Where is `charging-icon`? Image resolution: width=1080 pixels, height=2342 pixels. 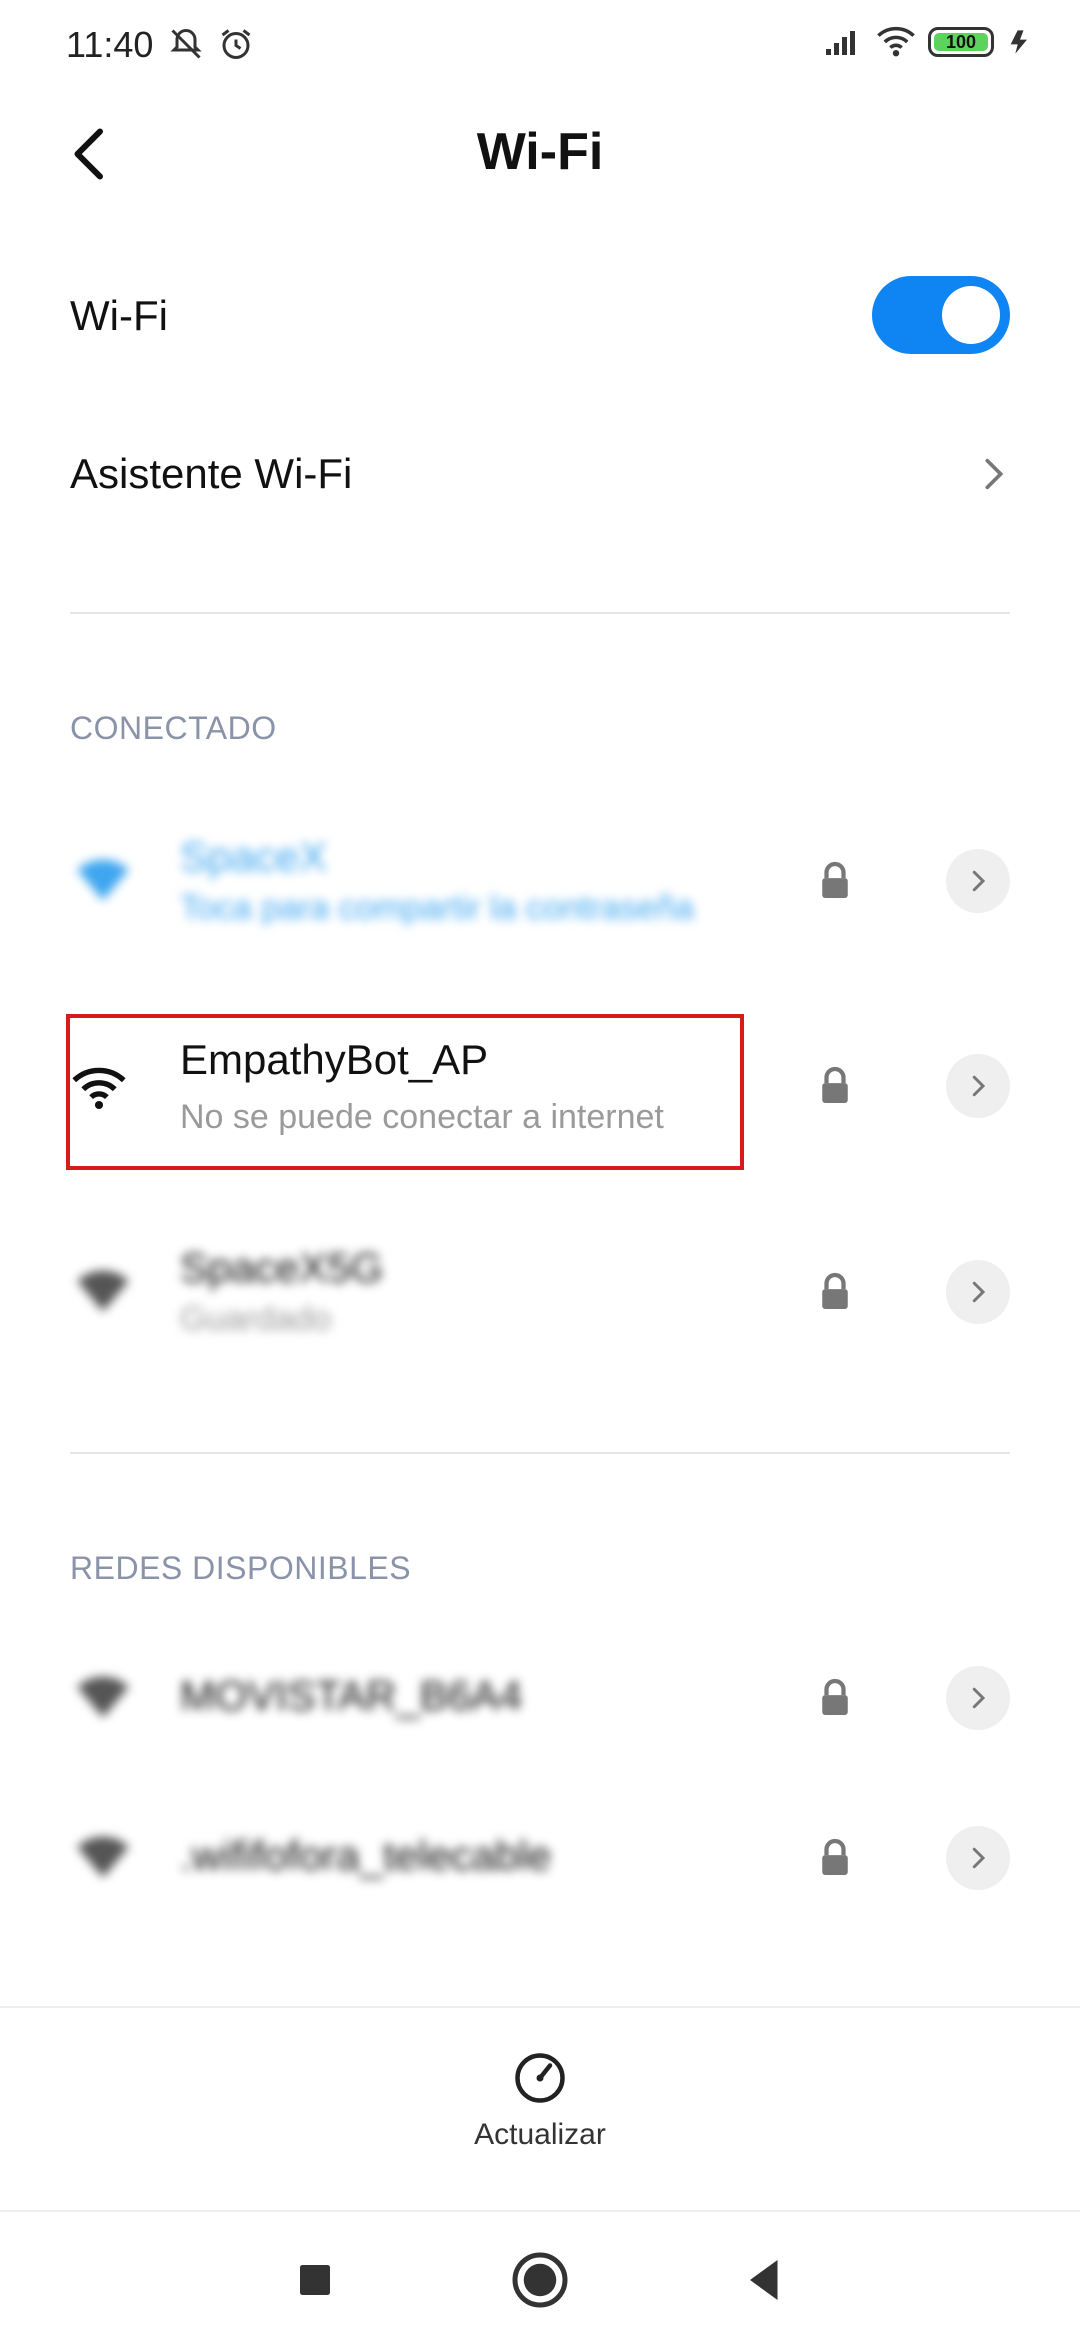
charging-icon is located at coordinates (1018, 42).